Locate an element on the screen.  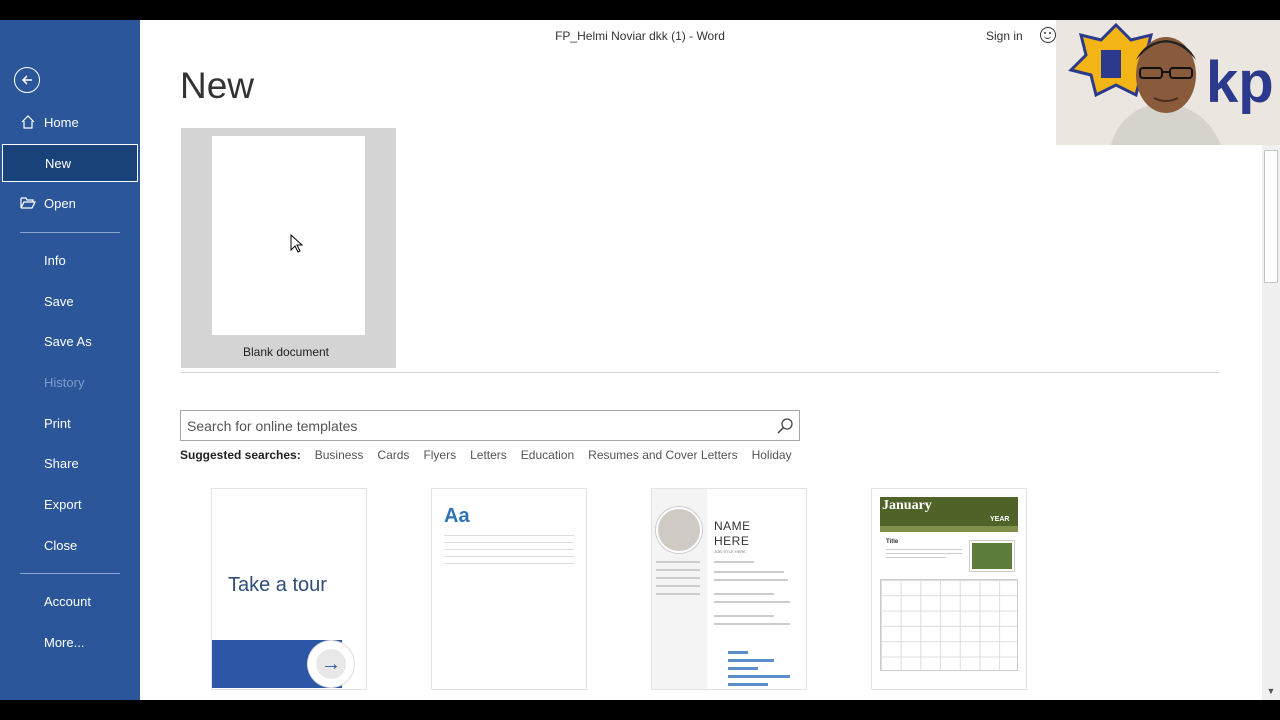
sidebar-item-label: Info is located at coordinates (55, 260).